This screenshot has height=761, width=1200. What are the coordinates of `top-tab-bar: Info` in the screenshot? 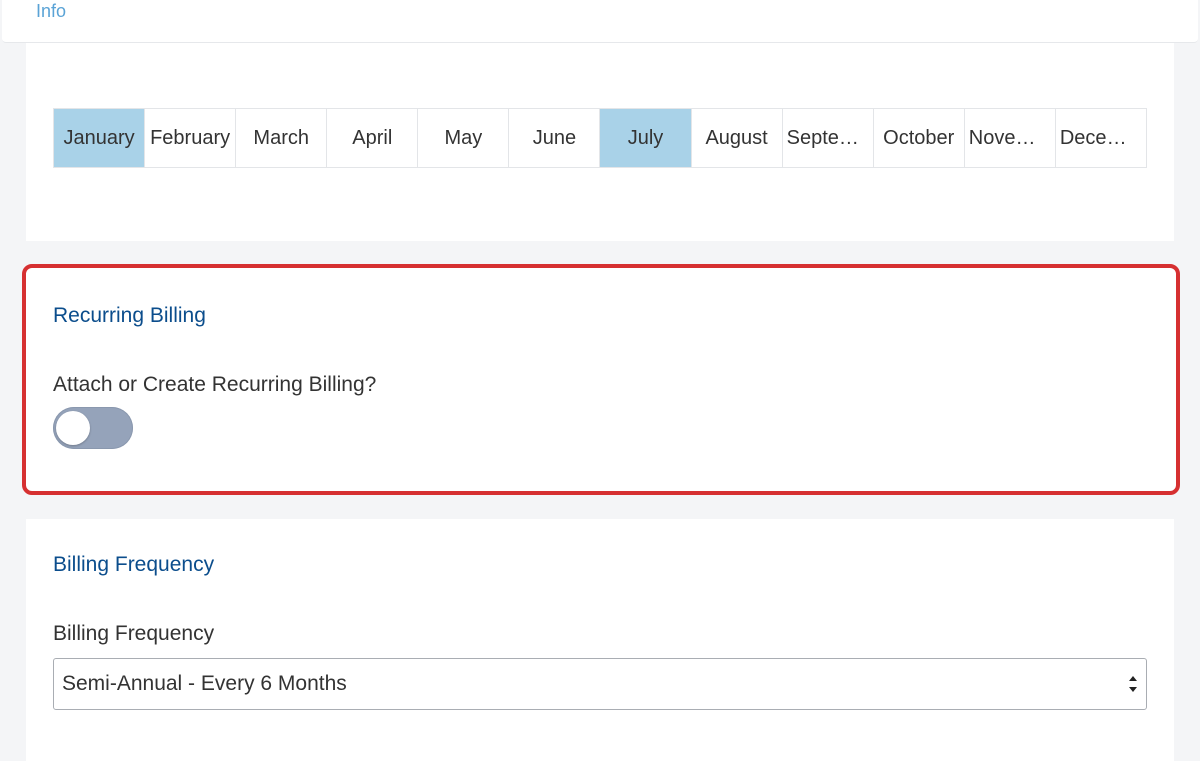 It's located at (600, 21).